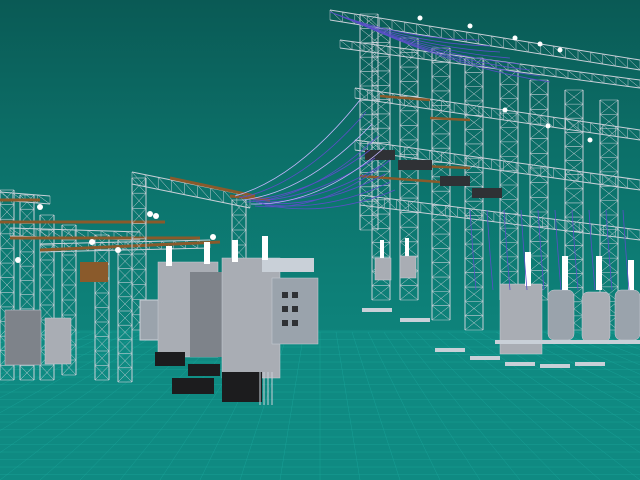 This screenshot has height=480, width=640. What do you see at coordinates (395, 259) in the screenshot?
I see `instrument-transformers` at bounding box center [395, 259].